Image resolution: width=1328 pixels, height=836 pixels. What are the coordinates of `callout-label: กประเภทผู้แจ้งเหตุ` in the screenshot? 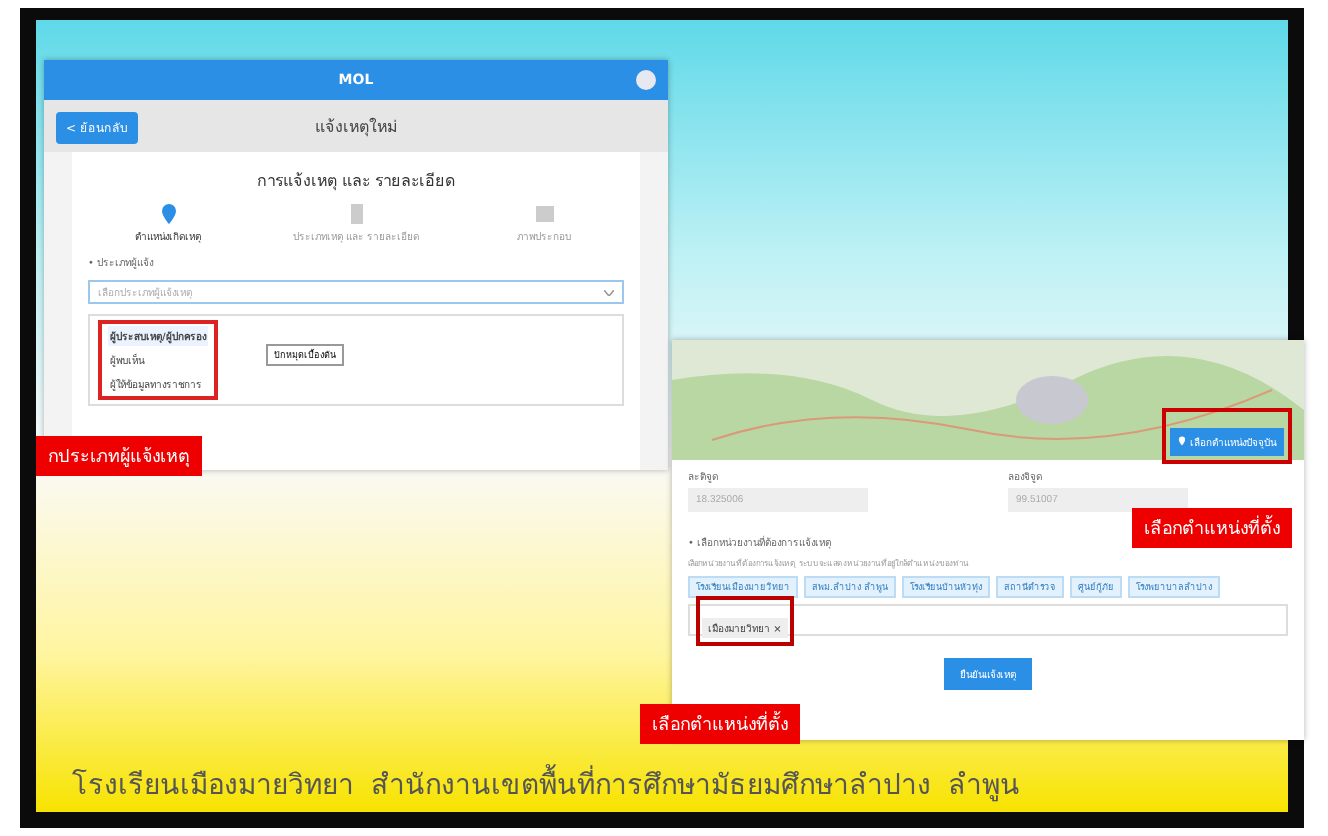 It's located at (119, 456).